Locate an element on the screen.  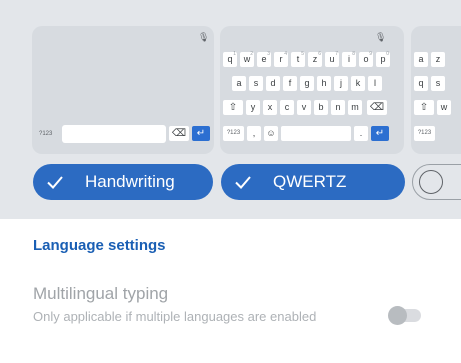
key-w: w is located at coordinates (444, 107).